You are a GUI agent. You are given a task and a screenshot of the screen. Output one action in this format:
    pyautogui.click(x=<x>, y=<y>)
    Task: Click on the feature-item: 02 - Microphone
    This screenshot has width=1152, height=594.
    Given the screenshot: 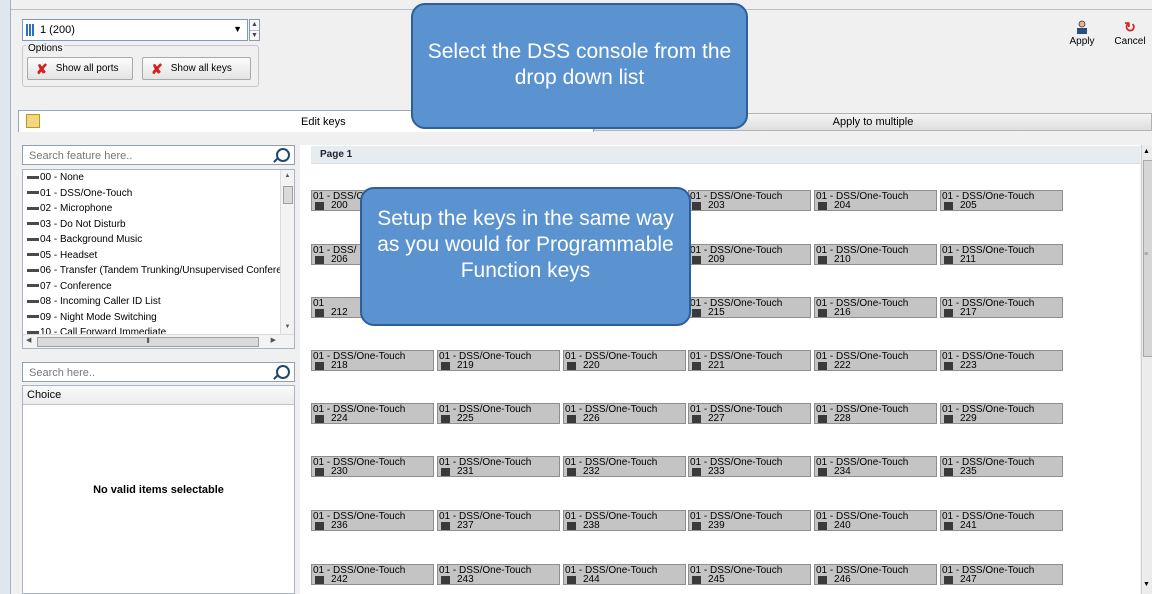 What is the action you would take?
    pyautogui.click(x=158, y=209)
    